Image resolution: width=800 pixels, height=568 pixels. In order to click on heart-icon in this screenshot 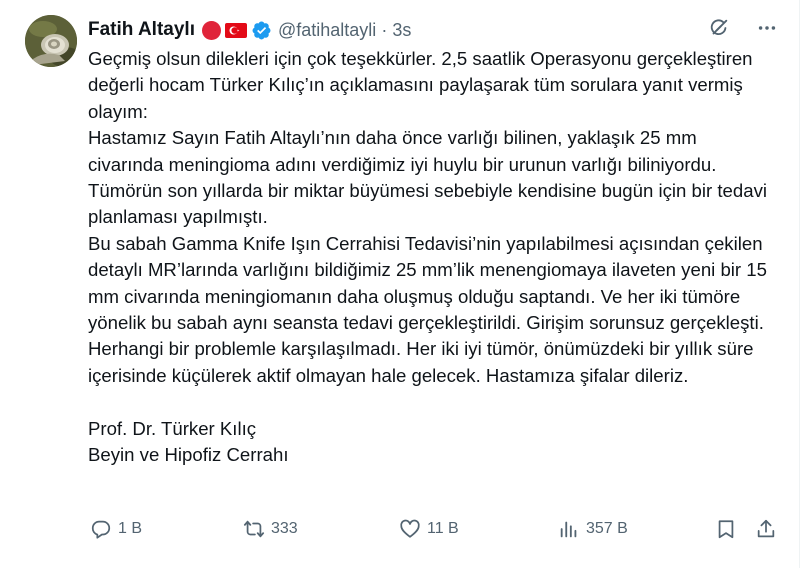, I will do `click(410, 528)`.